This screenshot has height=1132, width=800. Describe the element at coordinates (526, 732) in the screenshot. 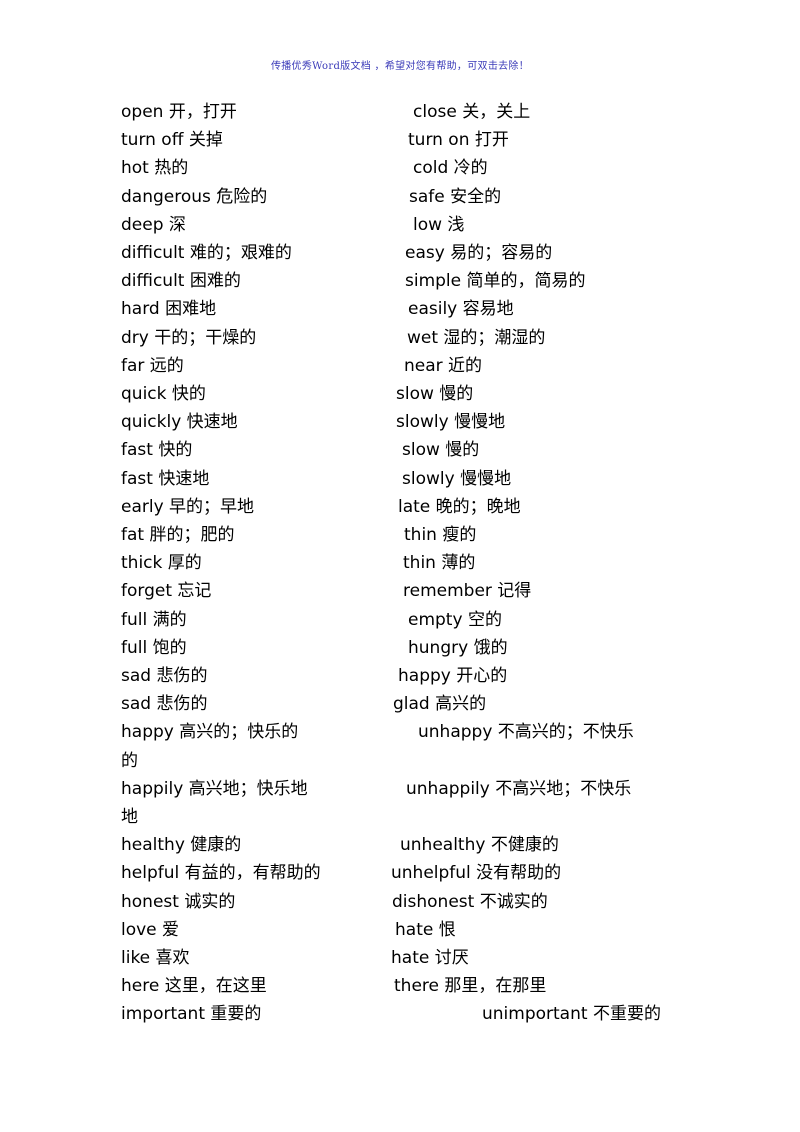

I see `word-right: unhappy 不高兴的；不快乐` at that location.